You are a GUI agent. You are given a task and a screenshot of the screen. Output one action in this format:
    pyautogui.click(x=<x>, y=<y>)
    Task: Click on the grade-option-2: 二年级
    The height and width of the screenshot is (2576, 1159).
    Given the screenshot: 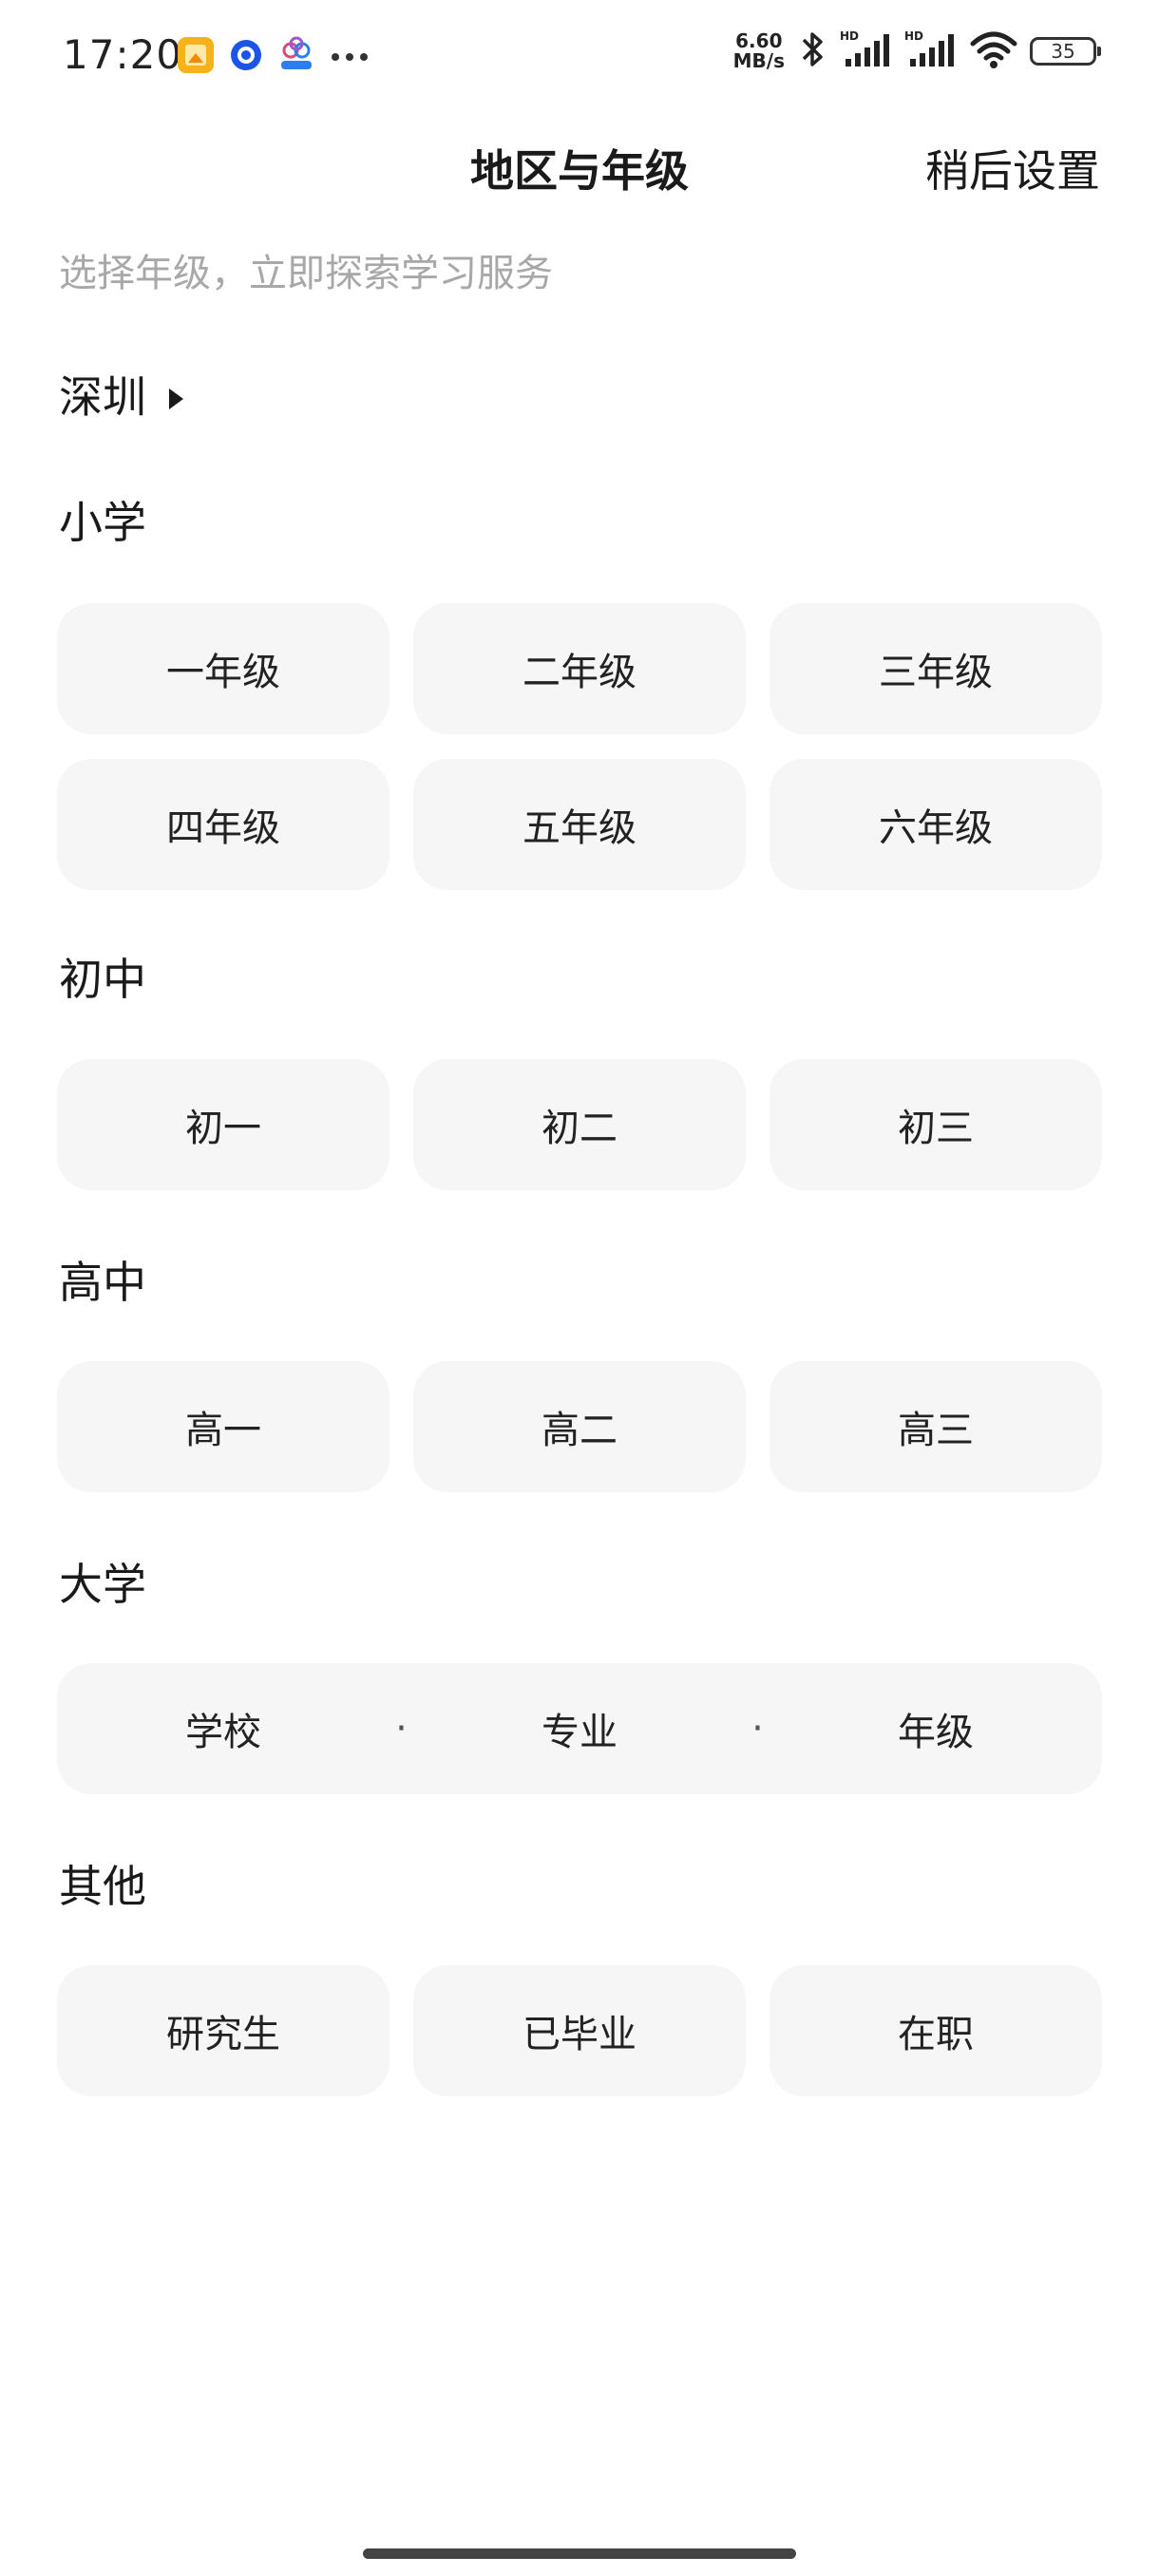 What is the action you would take?
    pyautogui.click(x=579, y=668)
    